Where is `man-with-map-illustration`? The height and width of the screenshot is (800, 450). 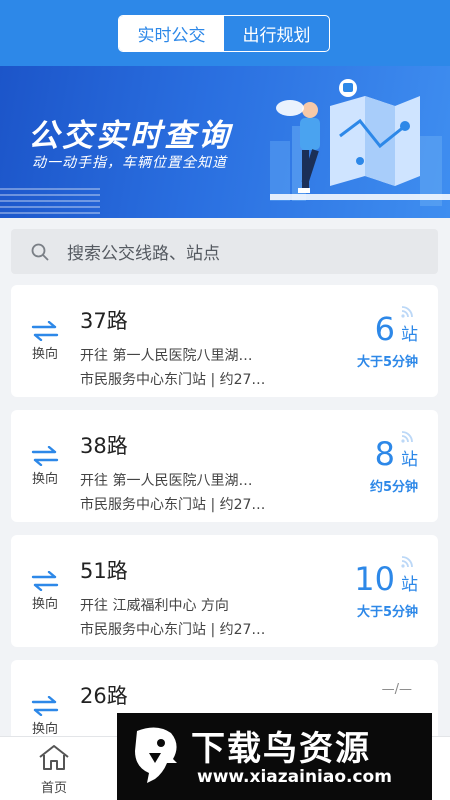 man-with-map-illustration is located at coordinates (360, 142).